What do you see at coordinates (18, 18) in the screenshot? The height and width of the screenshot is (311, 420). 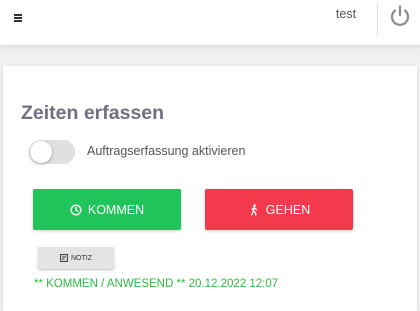 I see `hamburger-menu-icon` at bounding box center [18, 18].